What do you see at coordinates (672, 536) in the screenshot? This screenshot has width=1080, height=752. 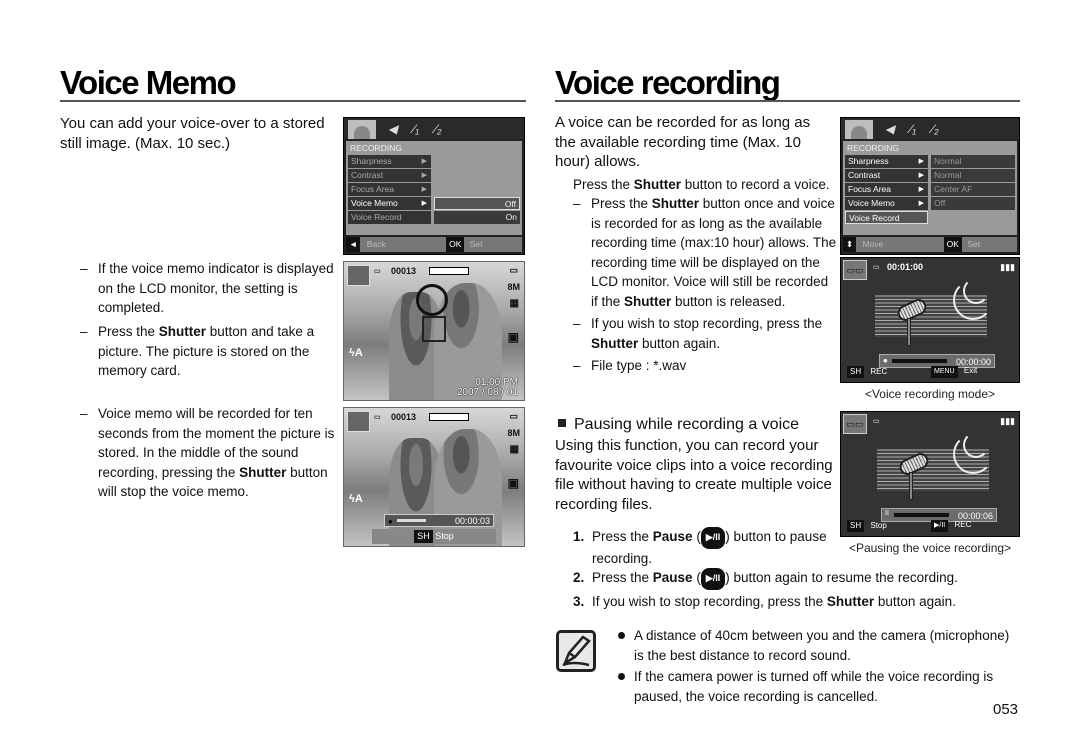 I see `bold-text: Pause` at bounding box center [672, 536].